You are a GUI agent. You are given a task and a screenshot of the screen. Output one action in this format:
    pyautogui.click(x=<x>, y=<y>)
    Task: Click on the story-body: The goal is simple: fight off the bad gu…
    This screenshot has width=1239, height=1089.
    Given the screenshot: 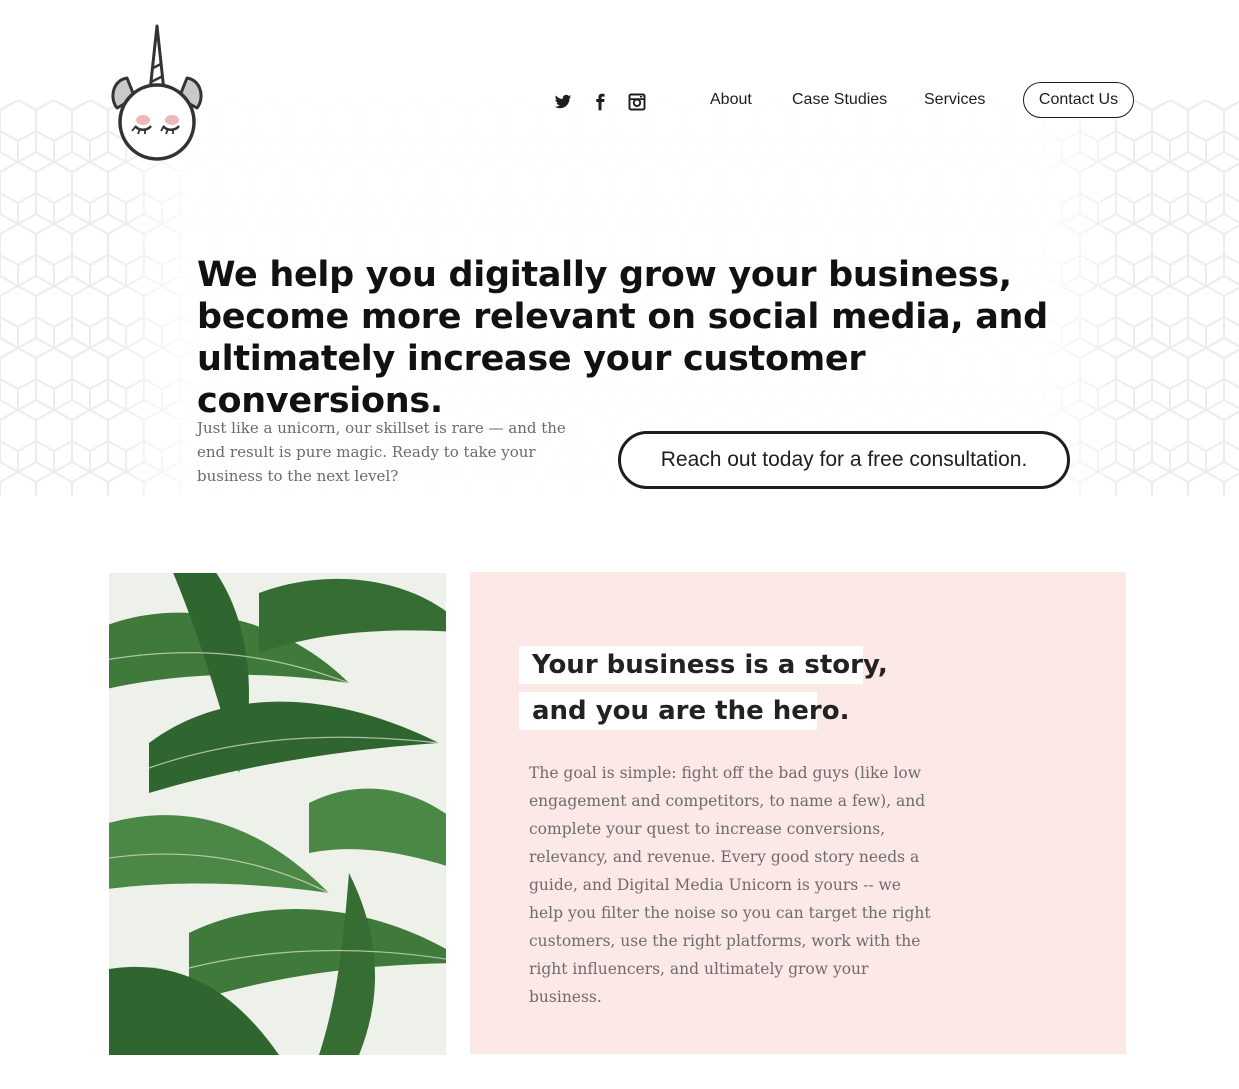 What is the action you would take?
    pyautogui.click(x=730, y=885)
    